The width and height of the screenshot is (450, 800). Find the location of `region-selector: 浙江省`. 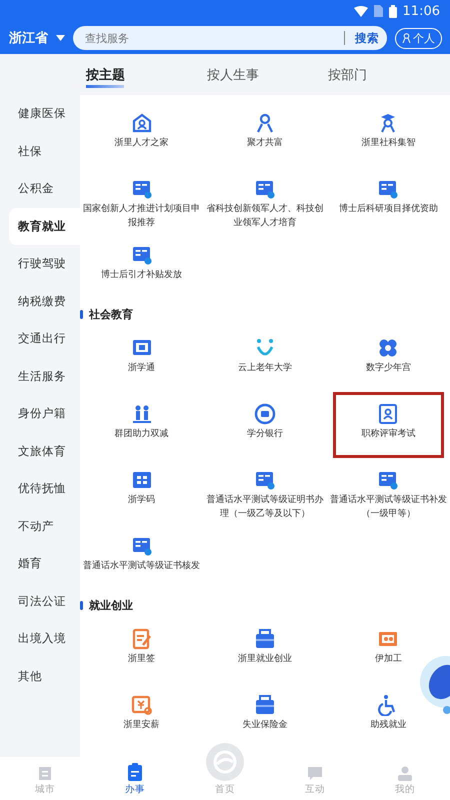

region-selector: 浙江省 is located at coordinates (28, 38).